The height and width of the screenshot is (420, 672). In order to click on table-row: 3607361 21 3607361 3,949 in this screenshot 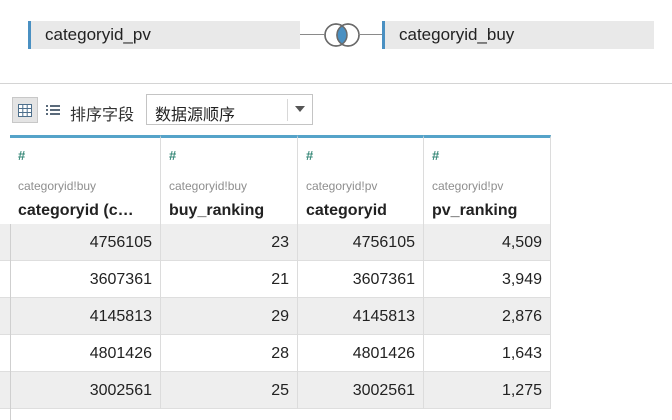, I will do `click(275, 279)`.